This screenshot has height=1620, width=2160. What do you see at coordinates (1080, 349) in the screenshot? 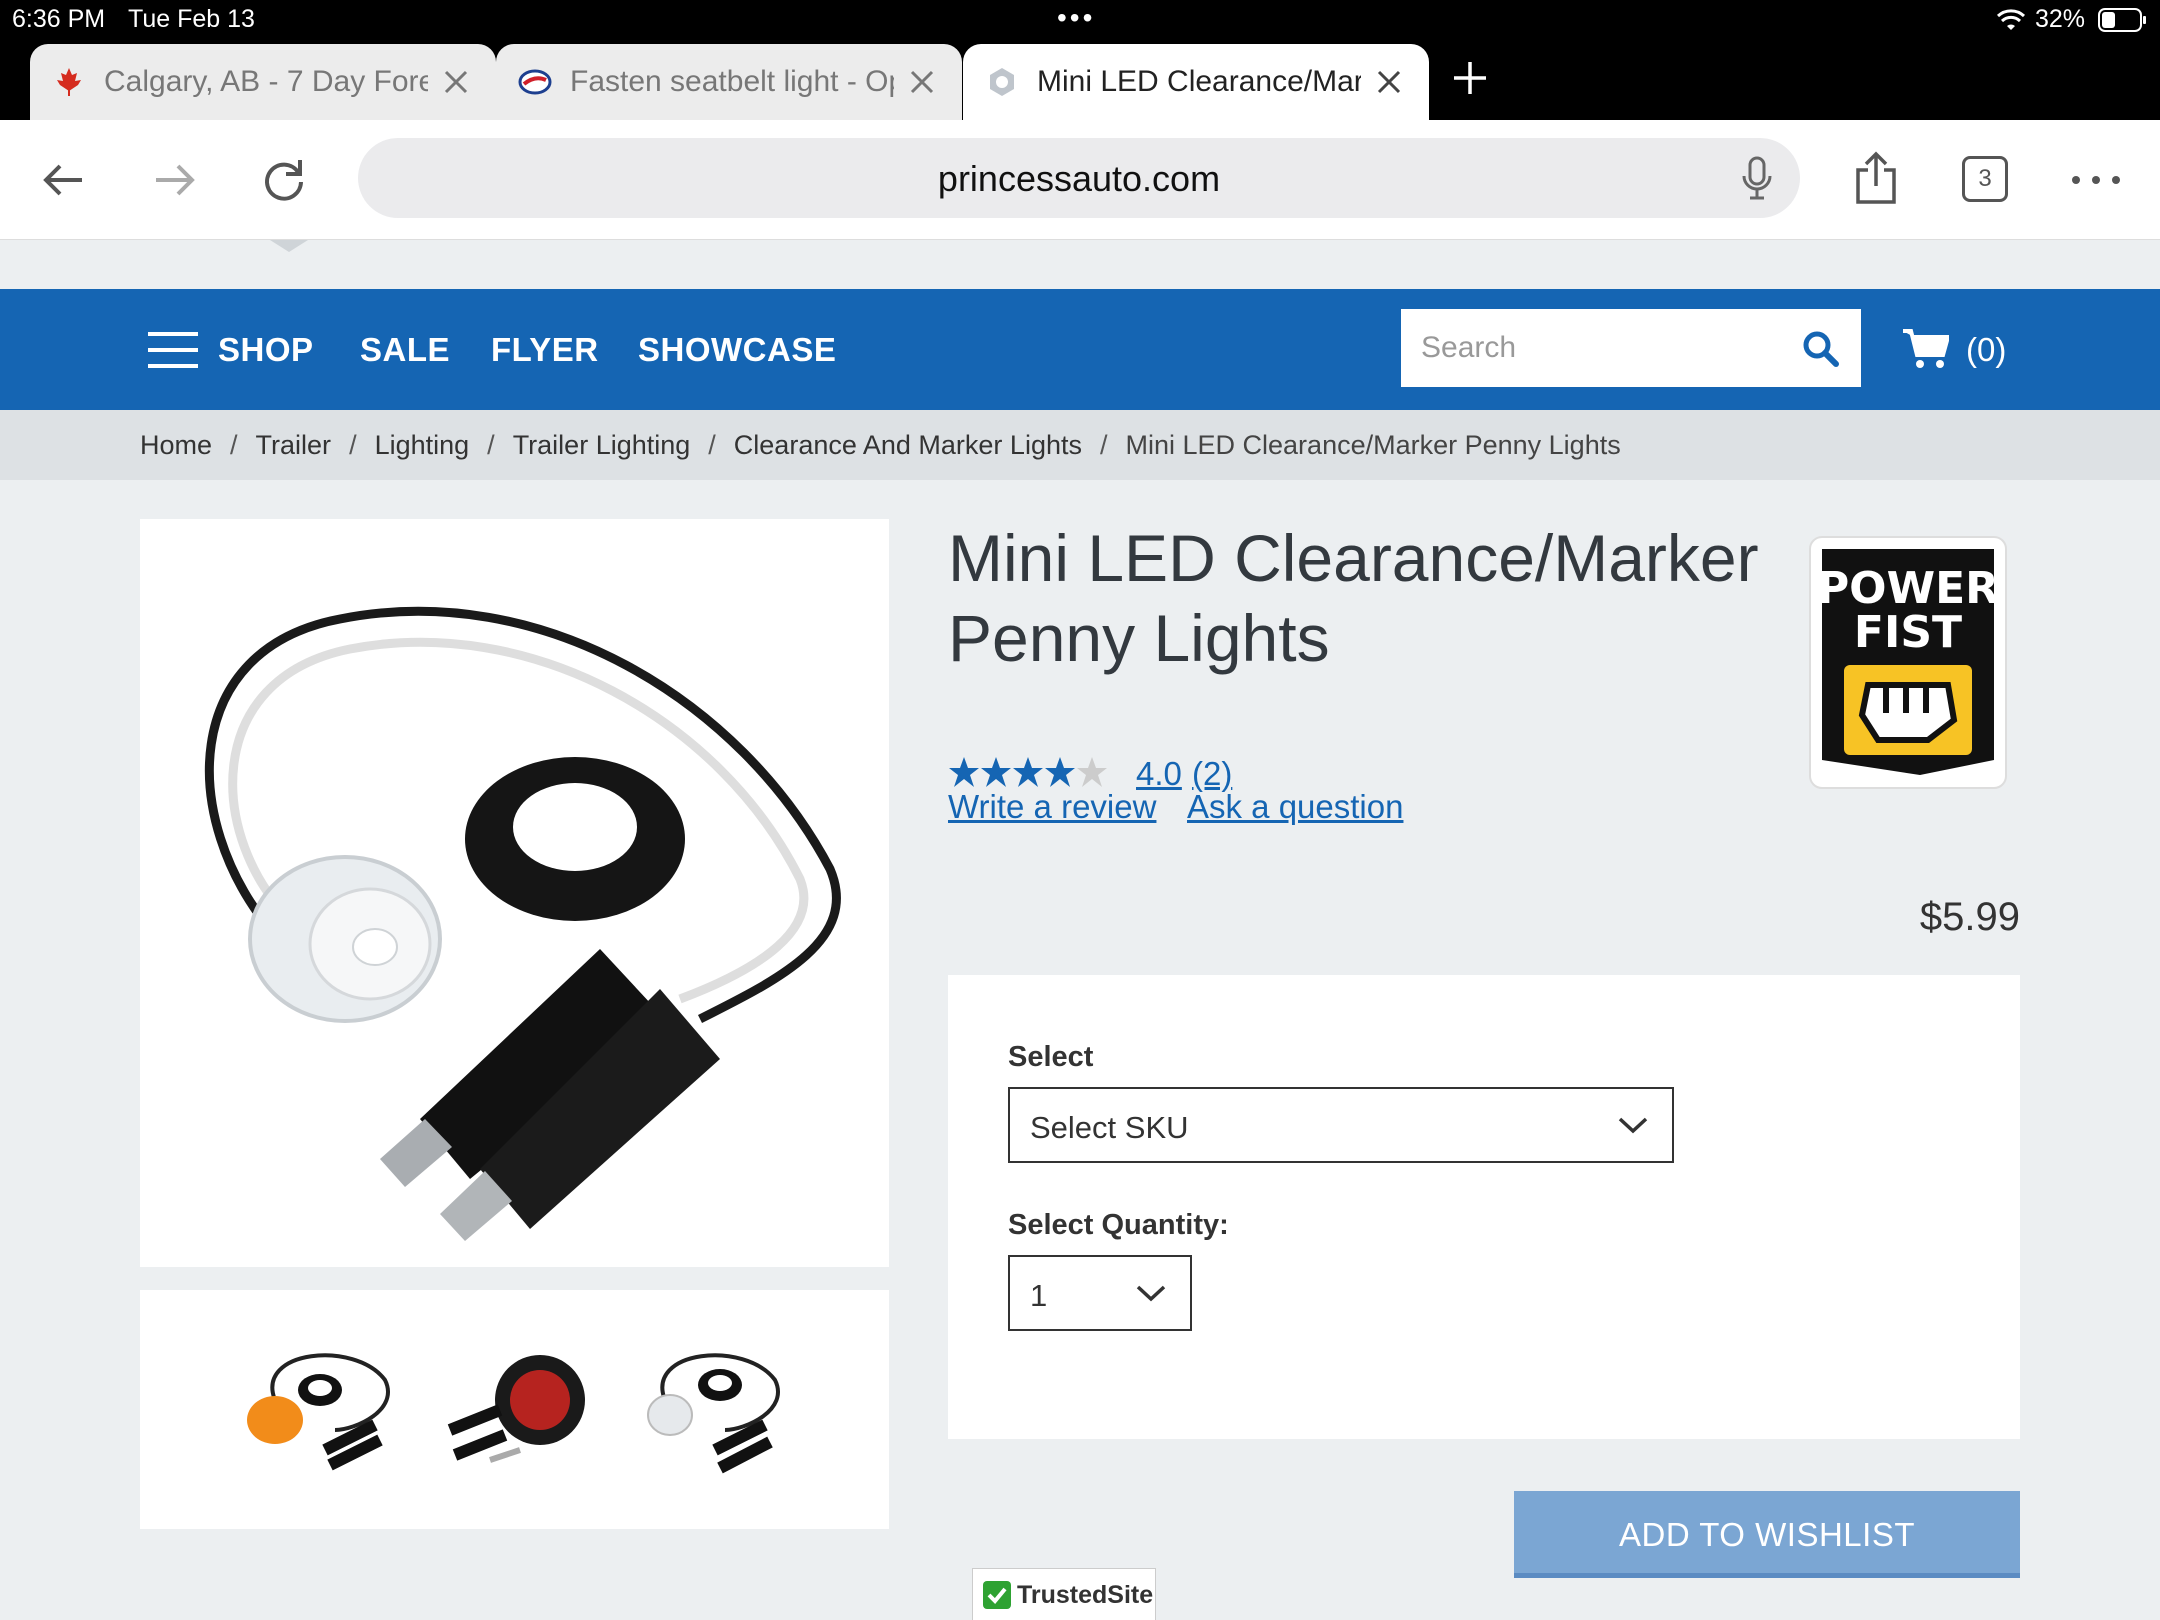
I see `site-navigation: SHOP SALE FLYER SHOWCASE (0)` at bounding box center [1080, 349].